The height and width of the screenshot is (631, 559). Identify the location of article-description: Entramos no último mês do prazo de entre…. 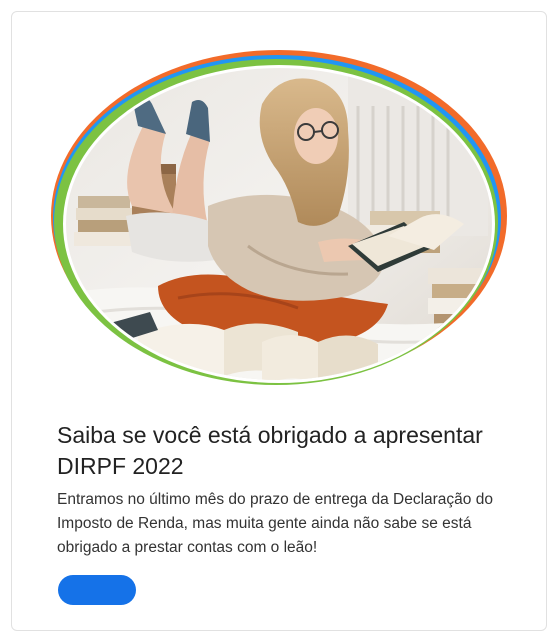
(275, 523).